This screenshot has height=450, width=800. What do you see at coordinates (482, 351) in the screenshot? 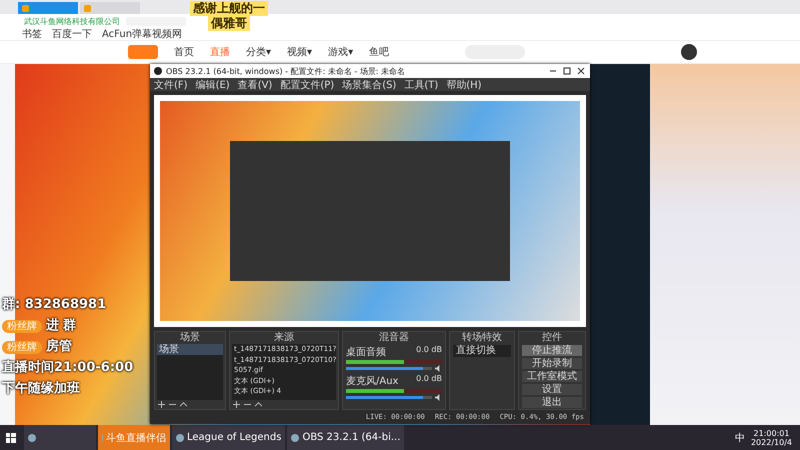
I see `transition-select: 直接切换` at bounding box center [482, 351].